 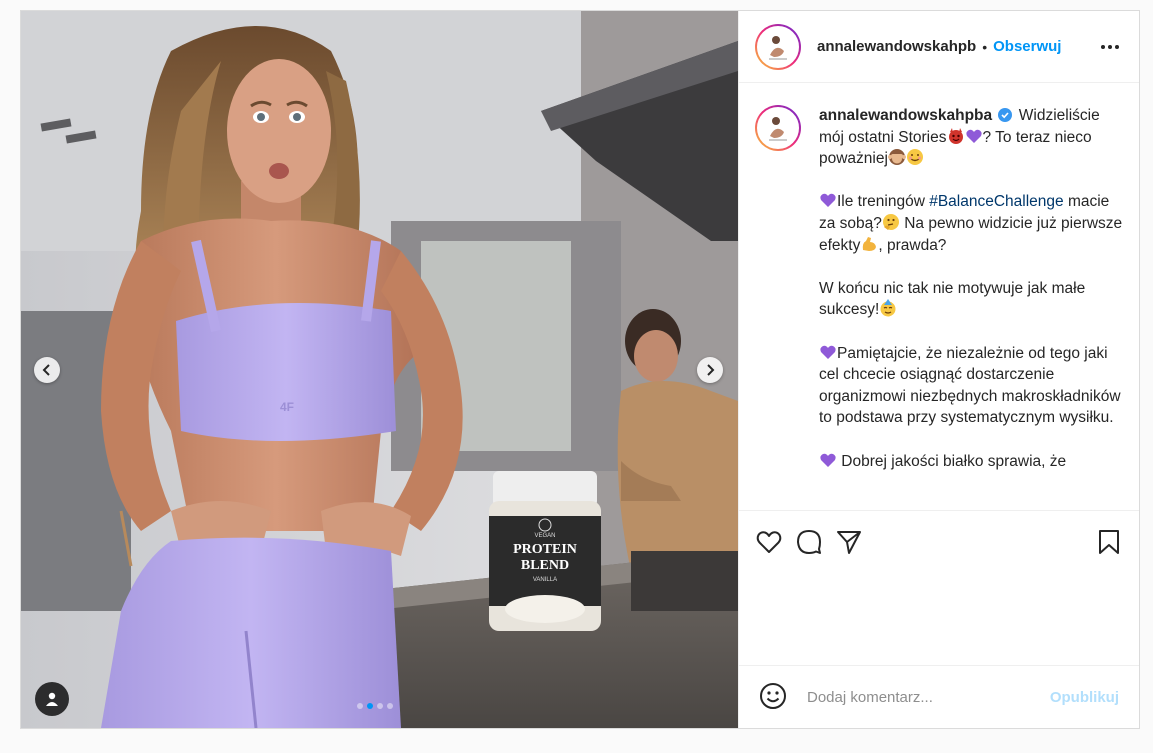 I want to click on post-actions, so click(x=939, y=541).